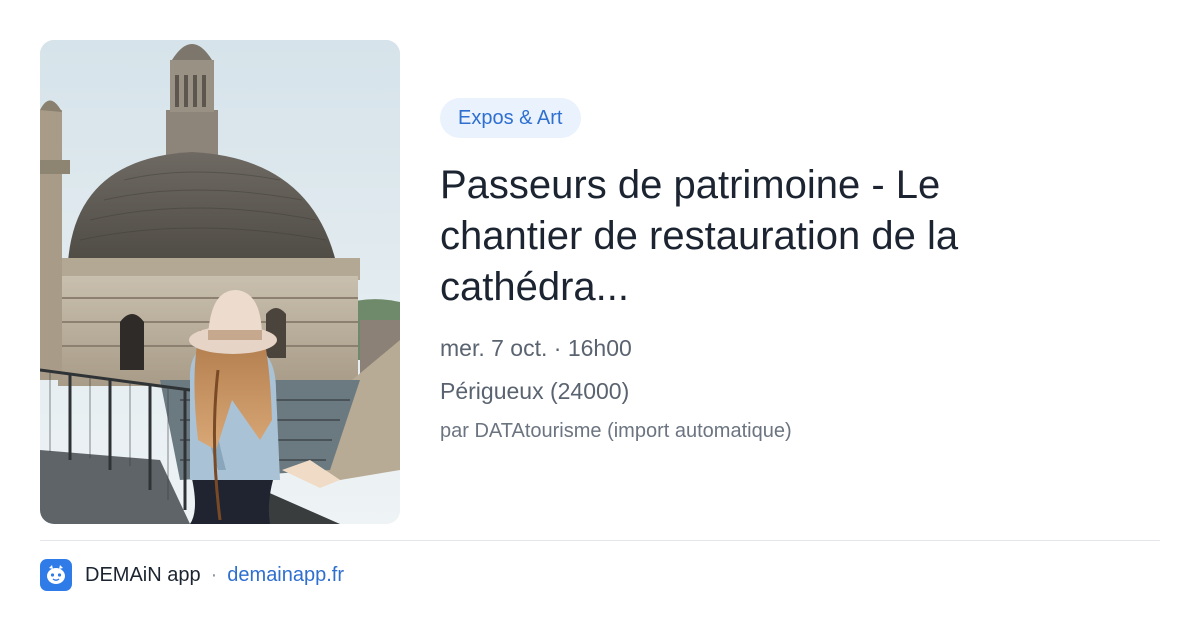 The image size is (1200, 630). What do you see at coordinates (510, 118) in the screenshot?
I see `category-badge: Expos & Art` at bounding box center [510, 118].